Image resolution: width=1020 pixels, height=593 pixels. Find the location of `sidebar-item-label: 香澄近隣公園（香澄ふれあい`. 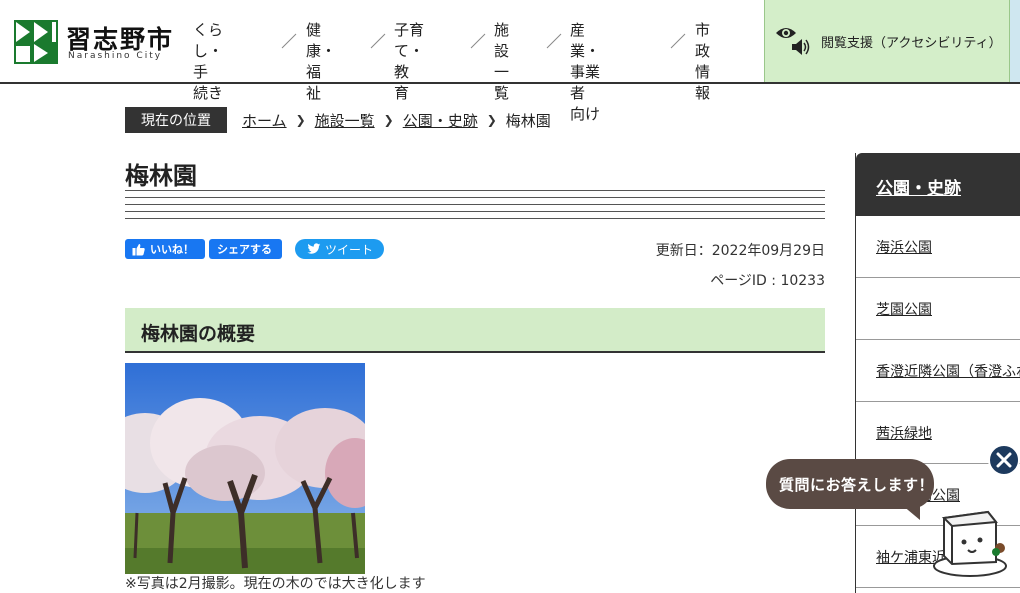

sidebar-item-label: 香澄近隣公園（香澄ふれあい is located at coordinates (948, 372).